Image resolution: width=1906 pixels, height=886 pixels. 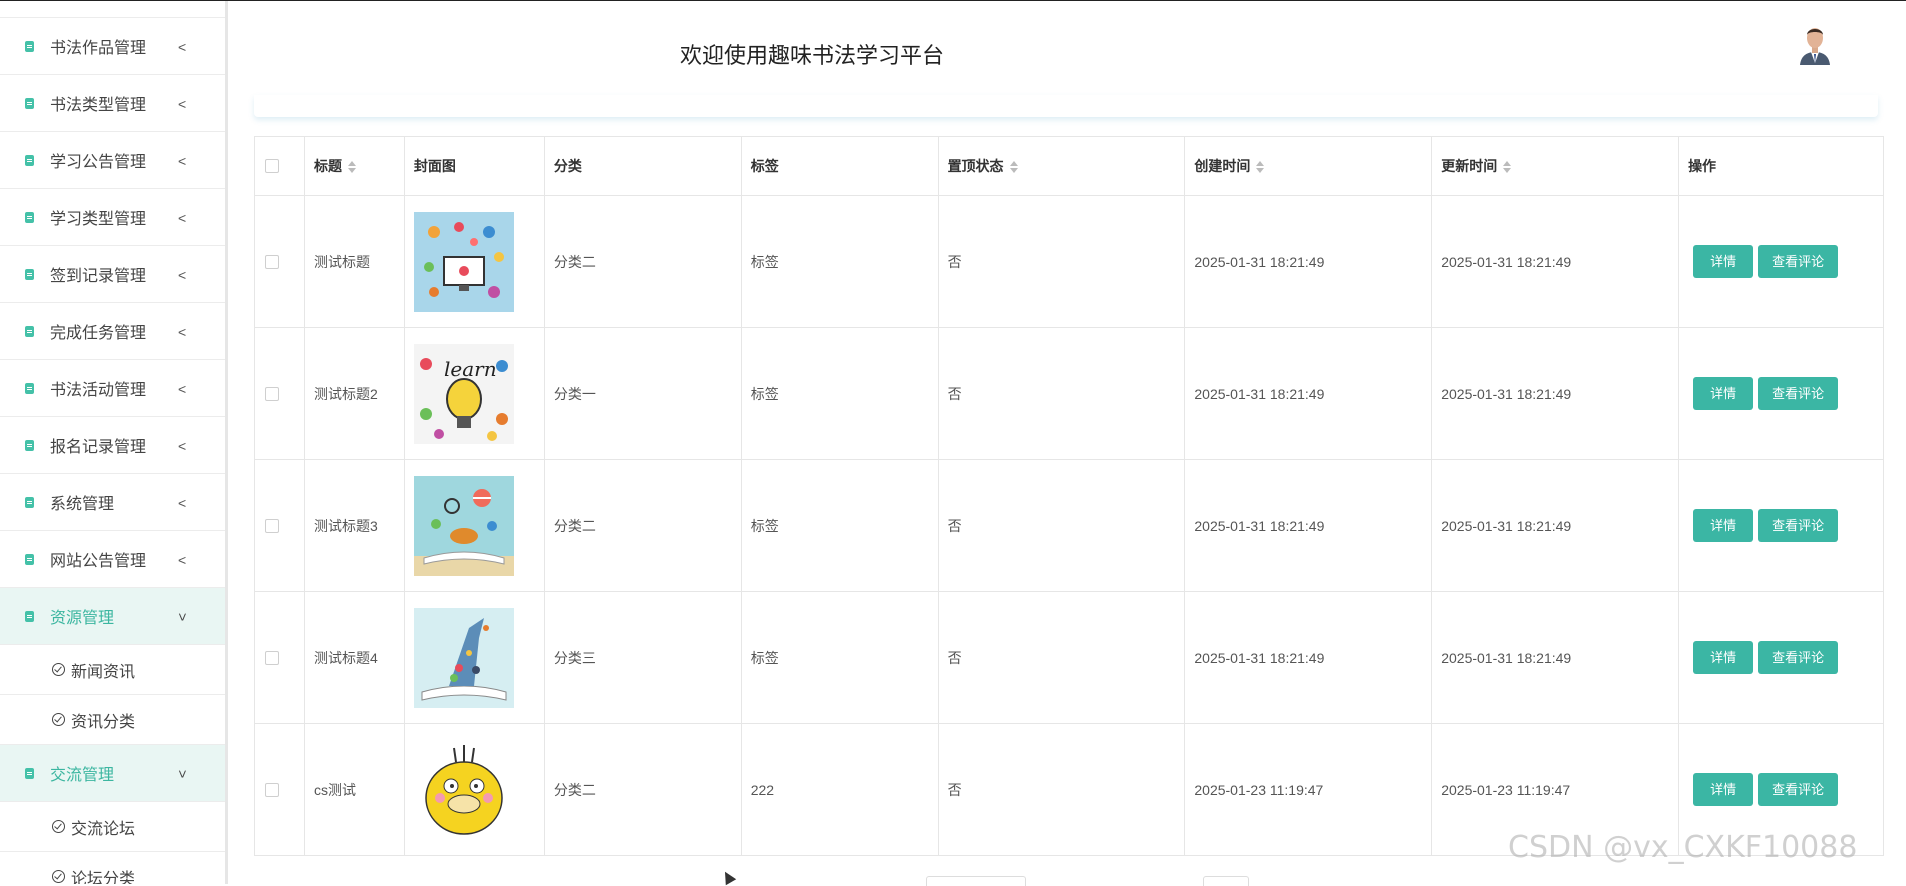 I want to click on column-header-label: 置顶状态, so click(x=975, y=166).